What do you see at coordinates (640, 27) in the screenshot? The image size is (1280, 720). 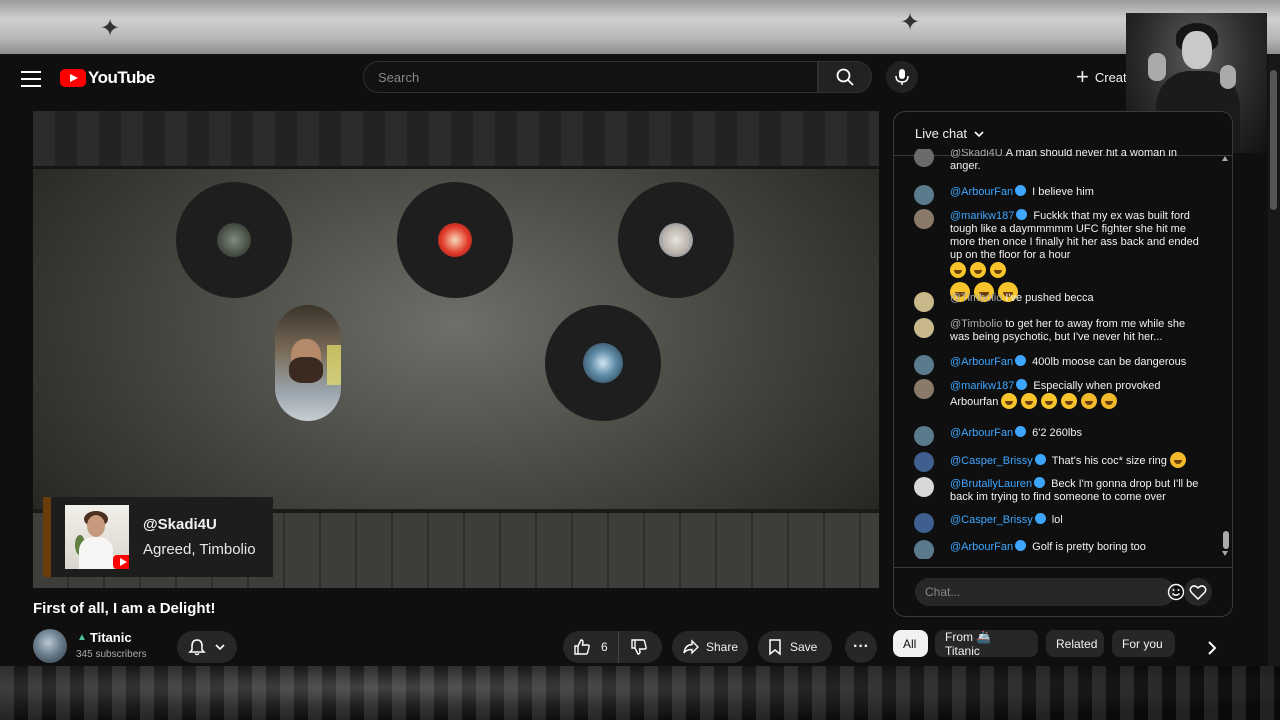 I see `background-photo-top: ✦ ✦` at bounding box center [640, 27].